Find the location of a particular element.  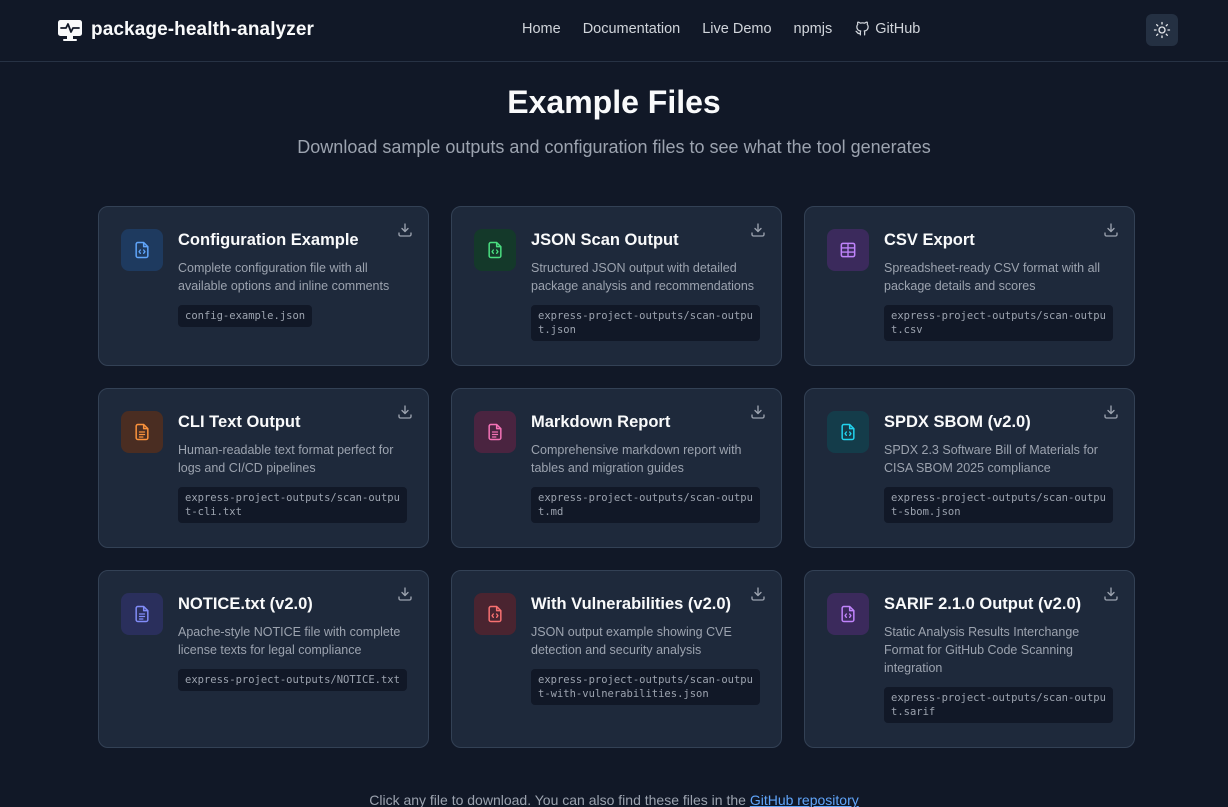

table-icon is located at coordinates (848, 250).